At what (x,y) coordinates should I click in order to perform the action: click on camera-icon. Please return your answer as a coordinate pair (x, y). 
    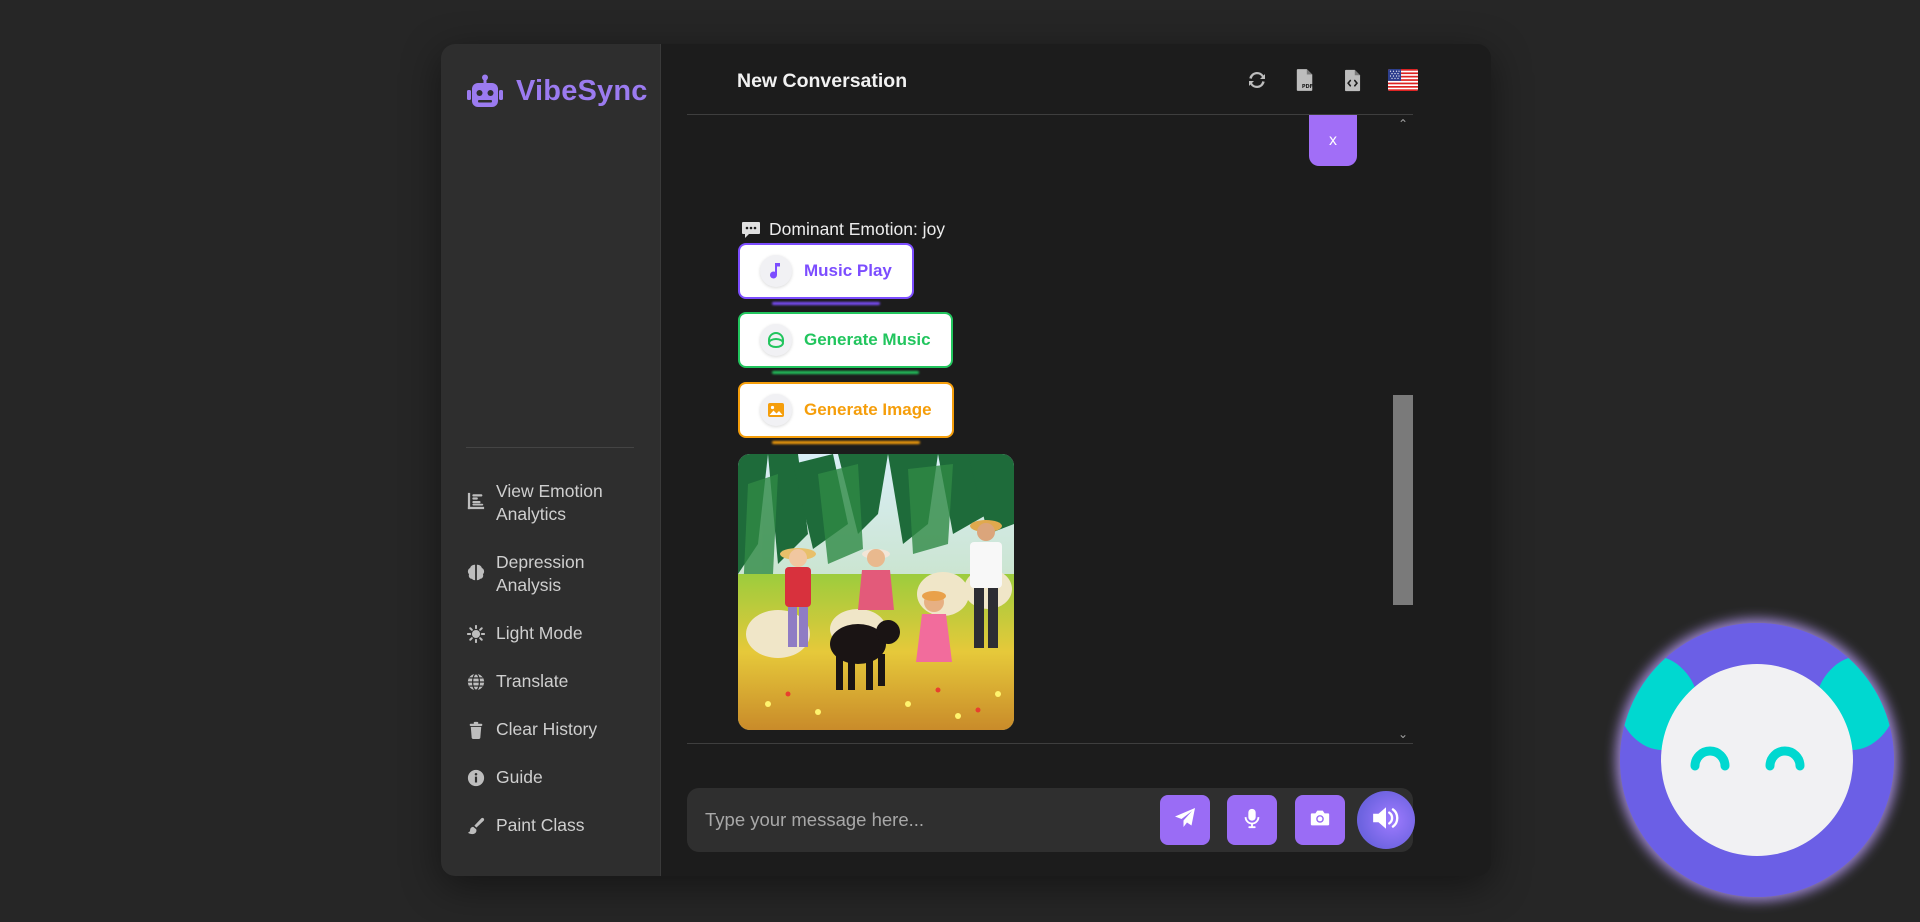
    Looking at the image, I should click on (1320, 820).